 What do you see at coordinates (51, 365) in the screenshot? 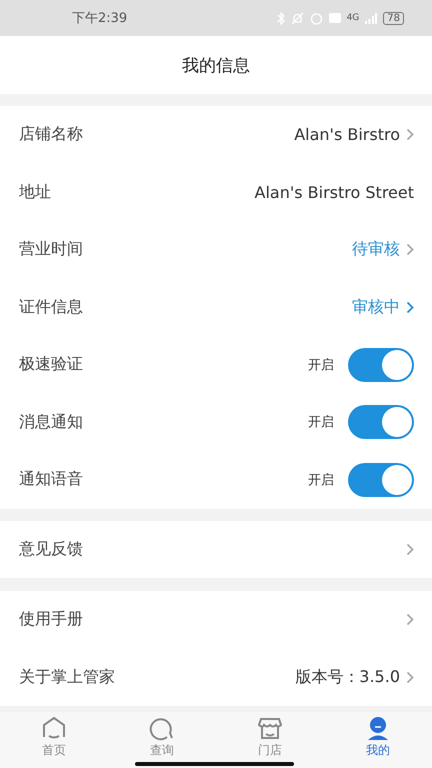
I see `row-label: 极速验证` at bounding box center [51, 365].